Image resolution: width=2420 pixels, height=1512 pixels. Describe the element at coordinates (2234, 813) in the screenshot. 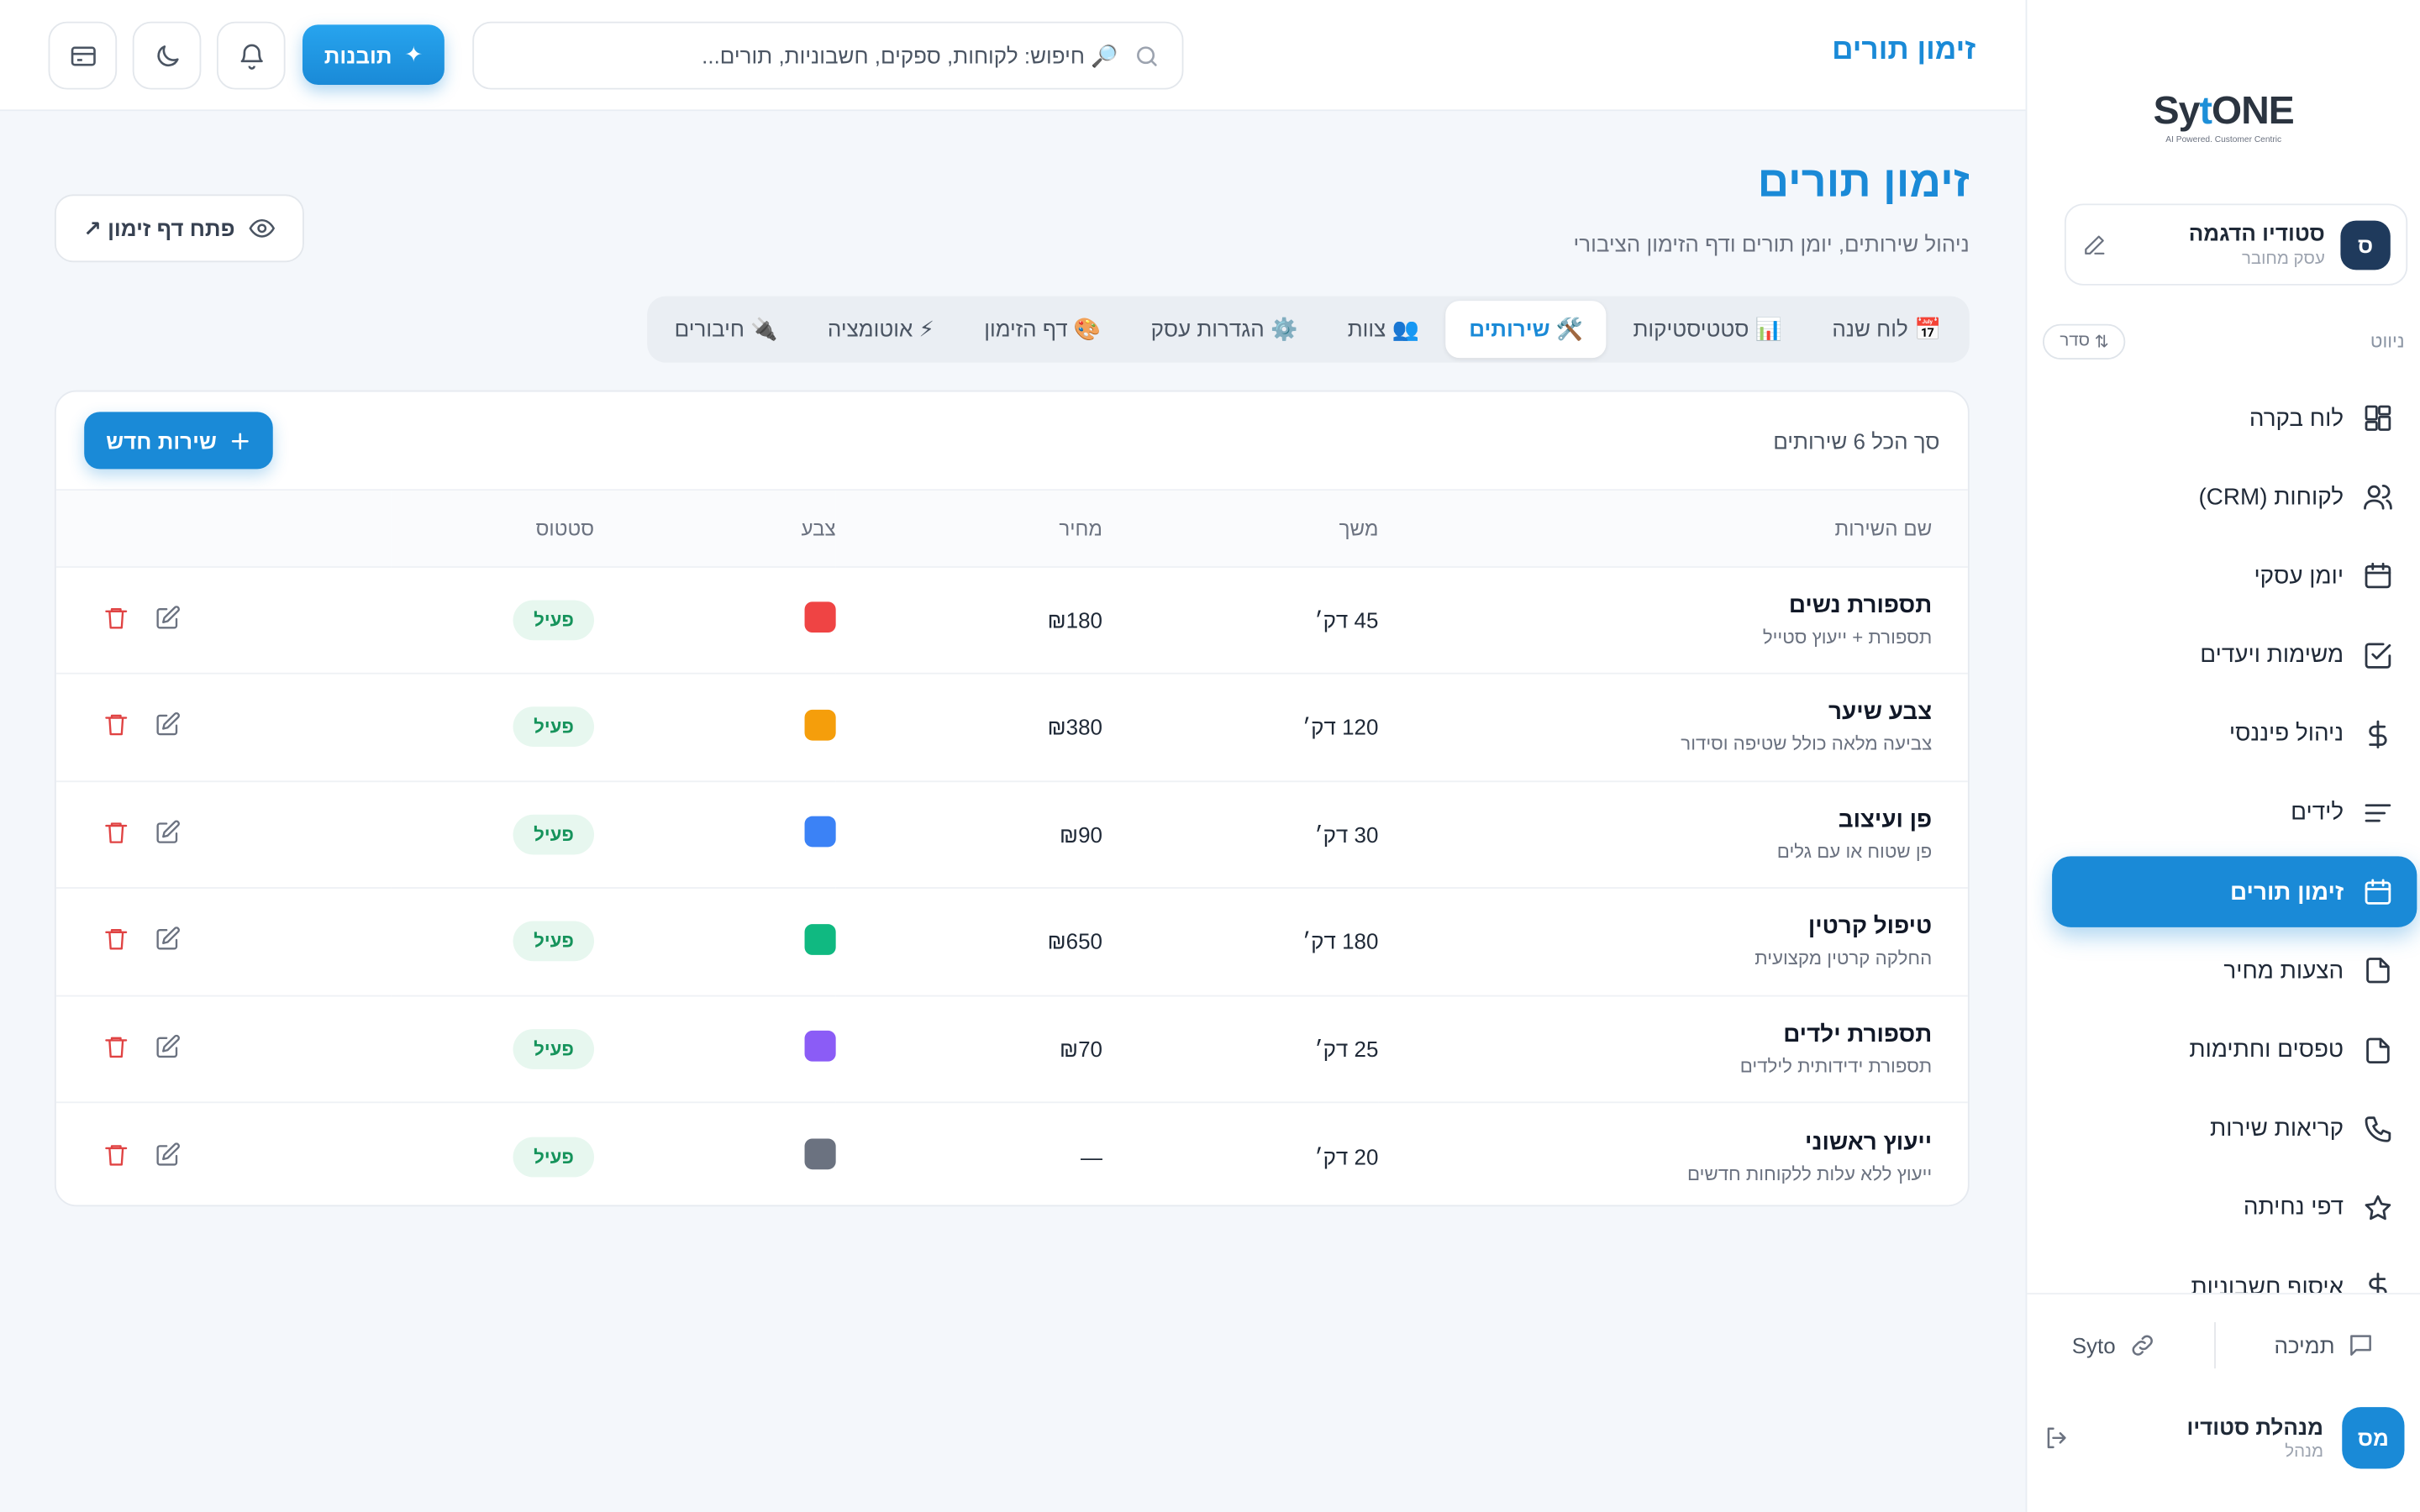

I see `sidebar-item-leads: לידים` at that location.